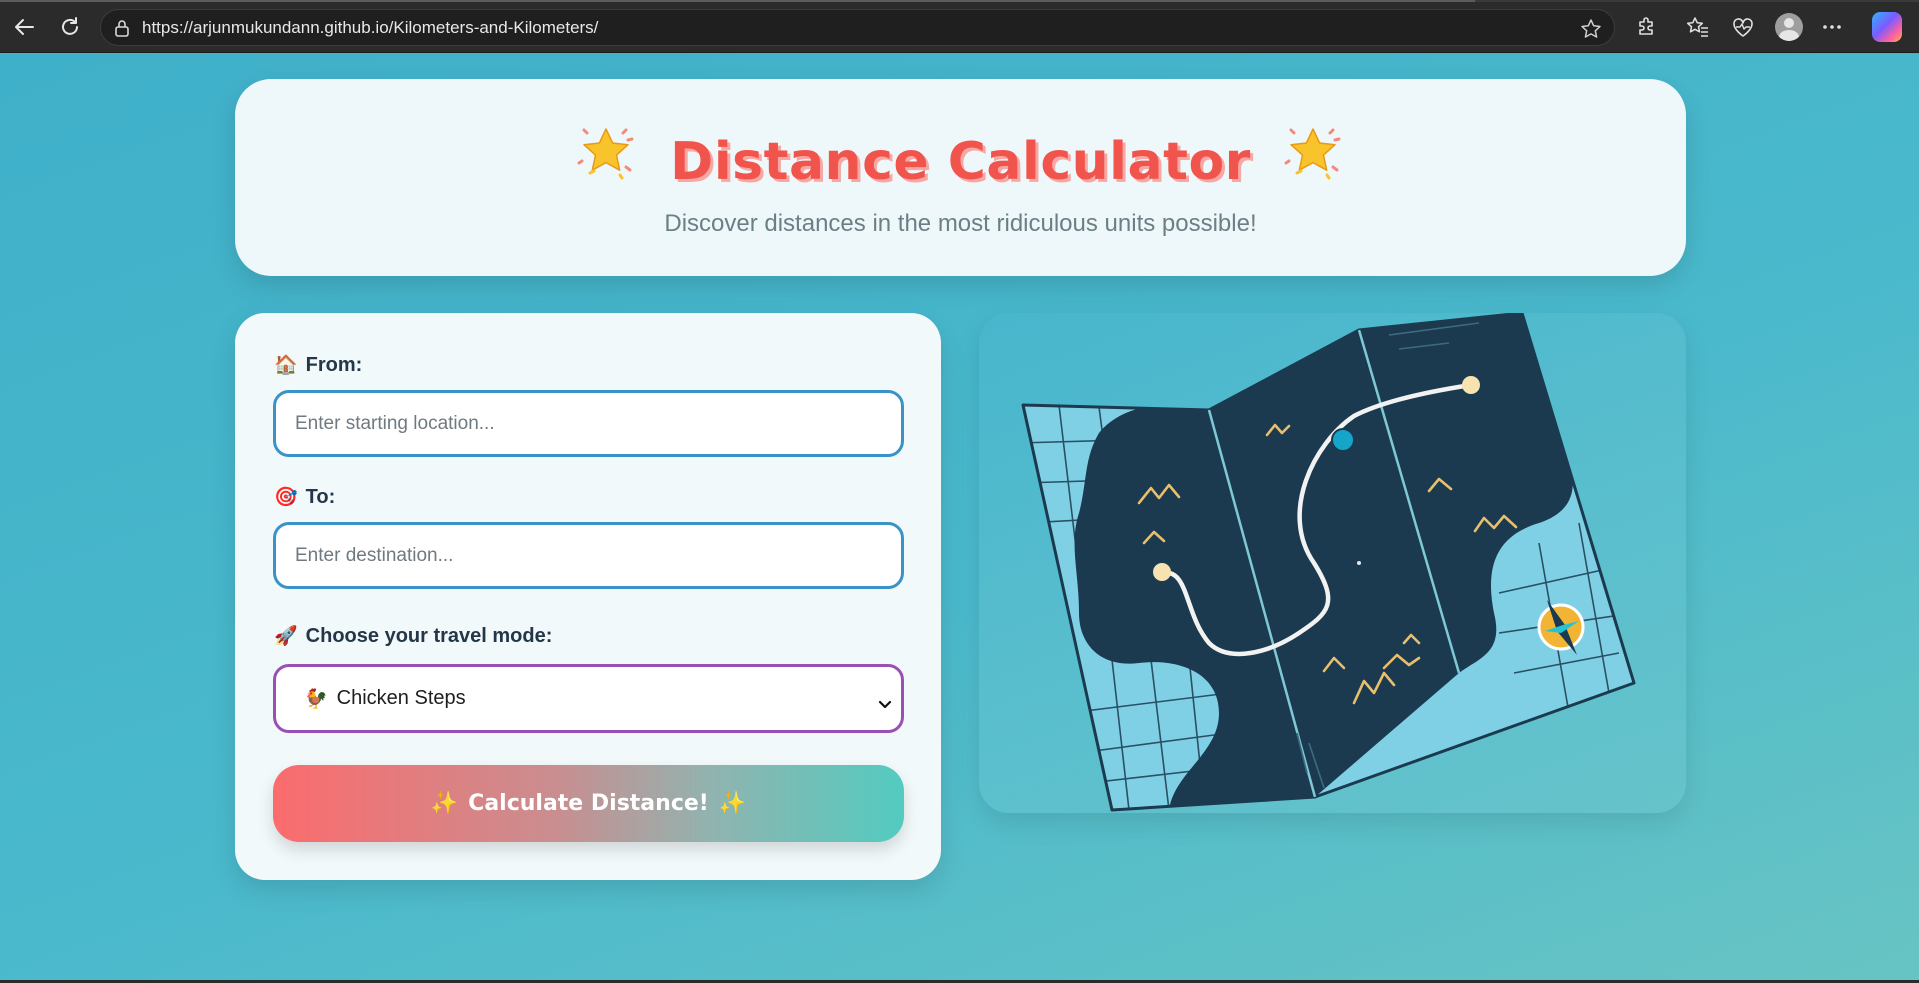 This screenshot has height=983, width=1919. What do you see at coordinates (286, 636) in the screenshot?
I see `rocket-icon: 🚀` at bounding box center [286, 636].